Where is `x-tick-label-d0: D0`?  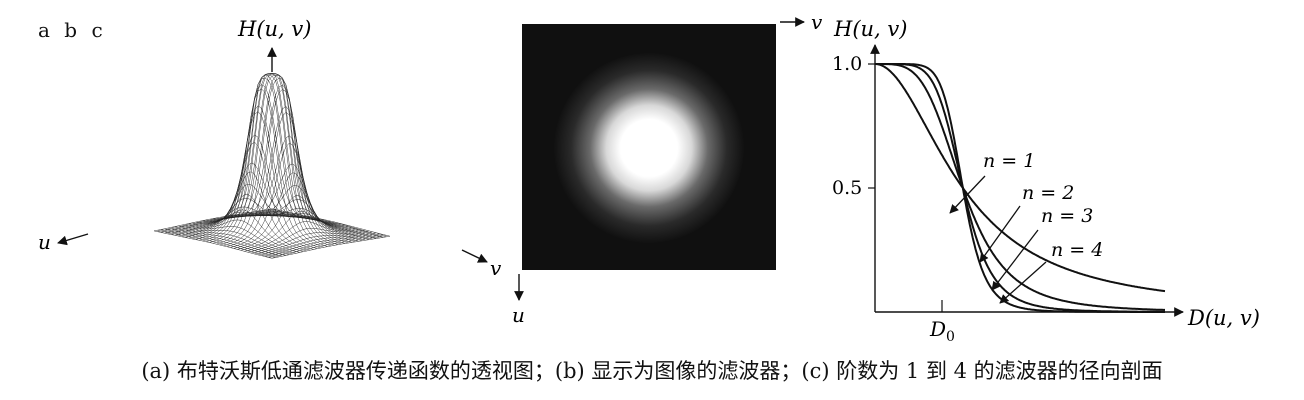 x-tick-label-d0: D0 is located at coordinates (942, 331).